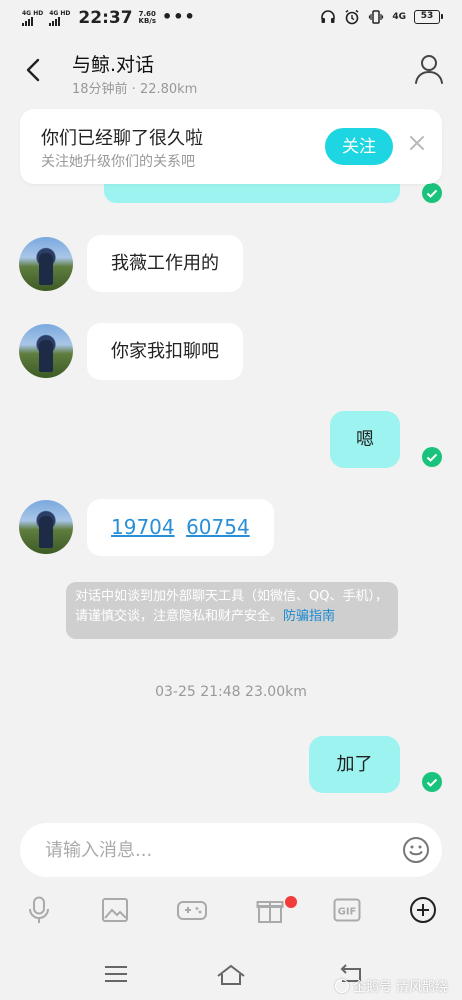  What do you see at coordinates (428, 17) in the screenshot?
I see `battery-icon: 53` at bounding box center [428, 17].